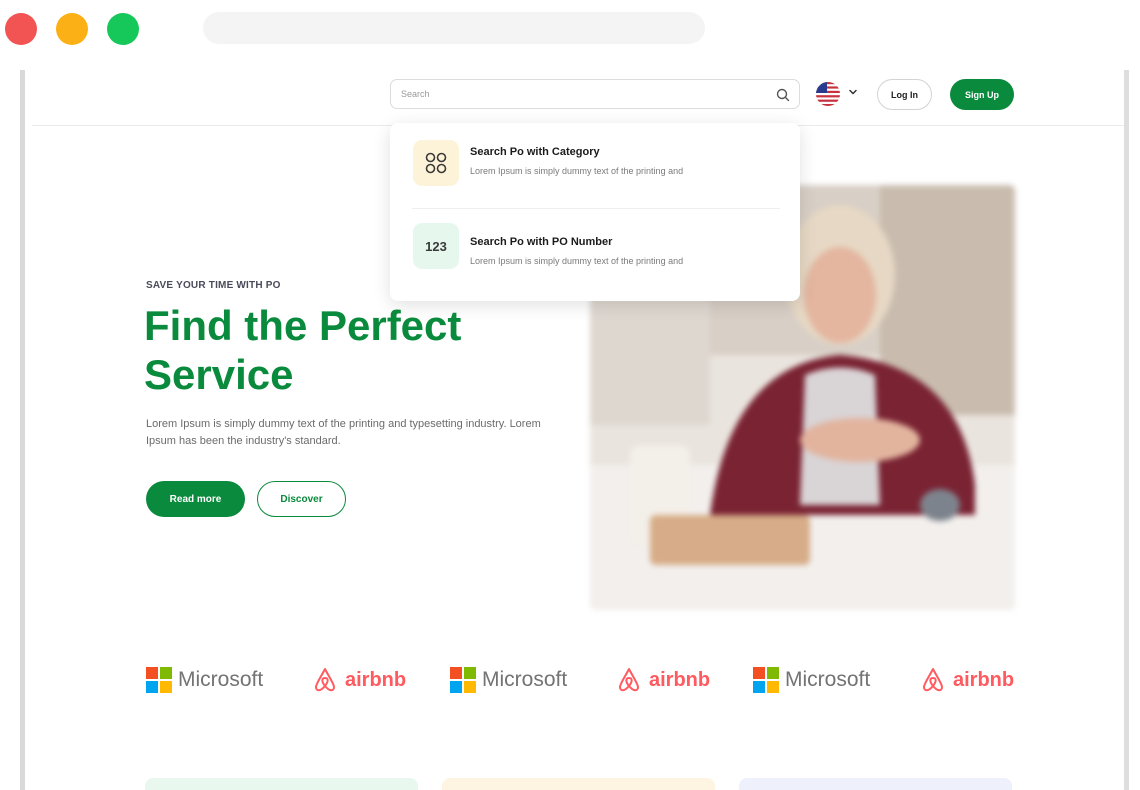  I want to click on dropdown-icon-box, so click(436, 163).